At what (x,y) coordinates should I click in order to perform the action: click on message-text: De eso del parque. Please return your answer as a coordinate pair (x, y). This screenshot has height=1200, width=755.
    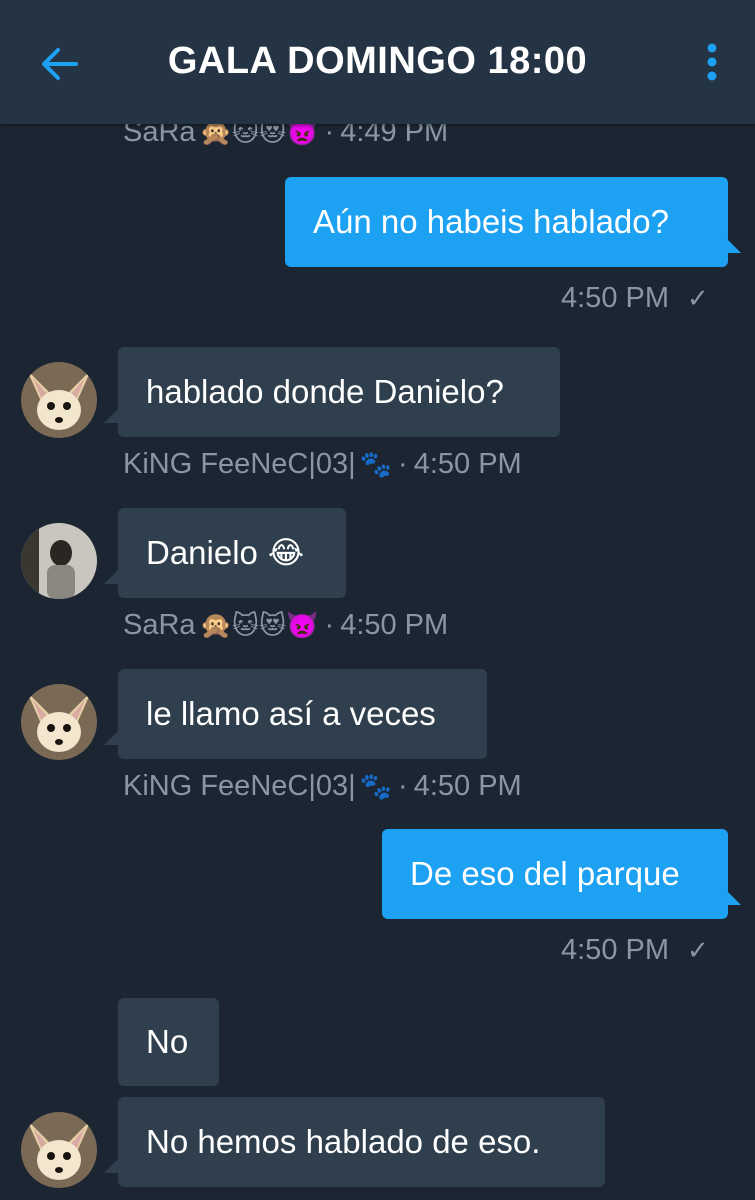
    Looking at the image, I should click on (545, 873).